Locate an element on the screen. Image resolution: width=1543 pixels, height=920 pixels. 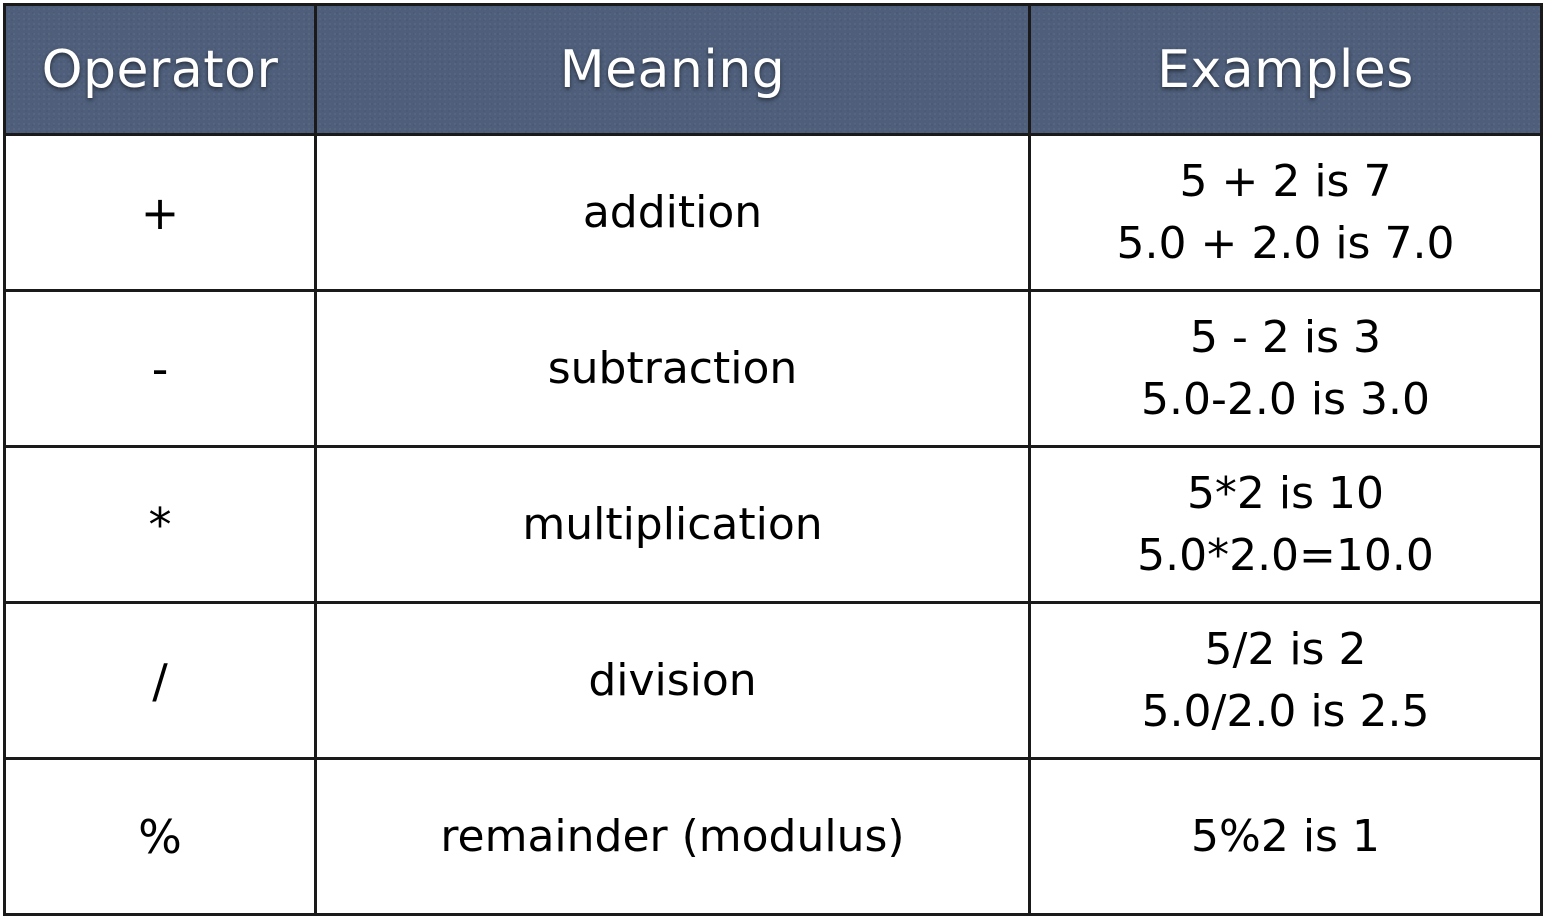
header-row: Operator Meaning Examples is located at coordinates (773, 69).